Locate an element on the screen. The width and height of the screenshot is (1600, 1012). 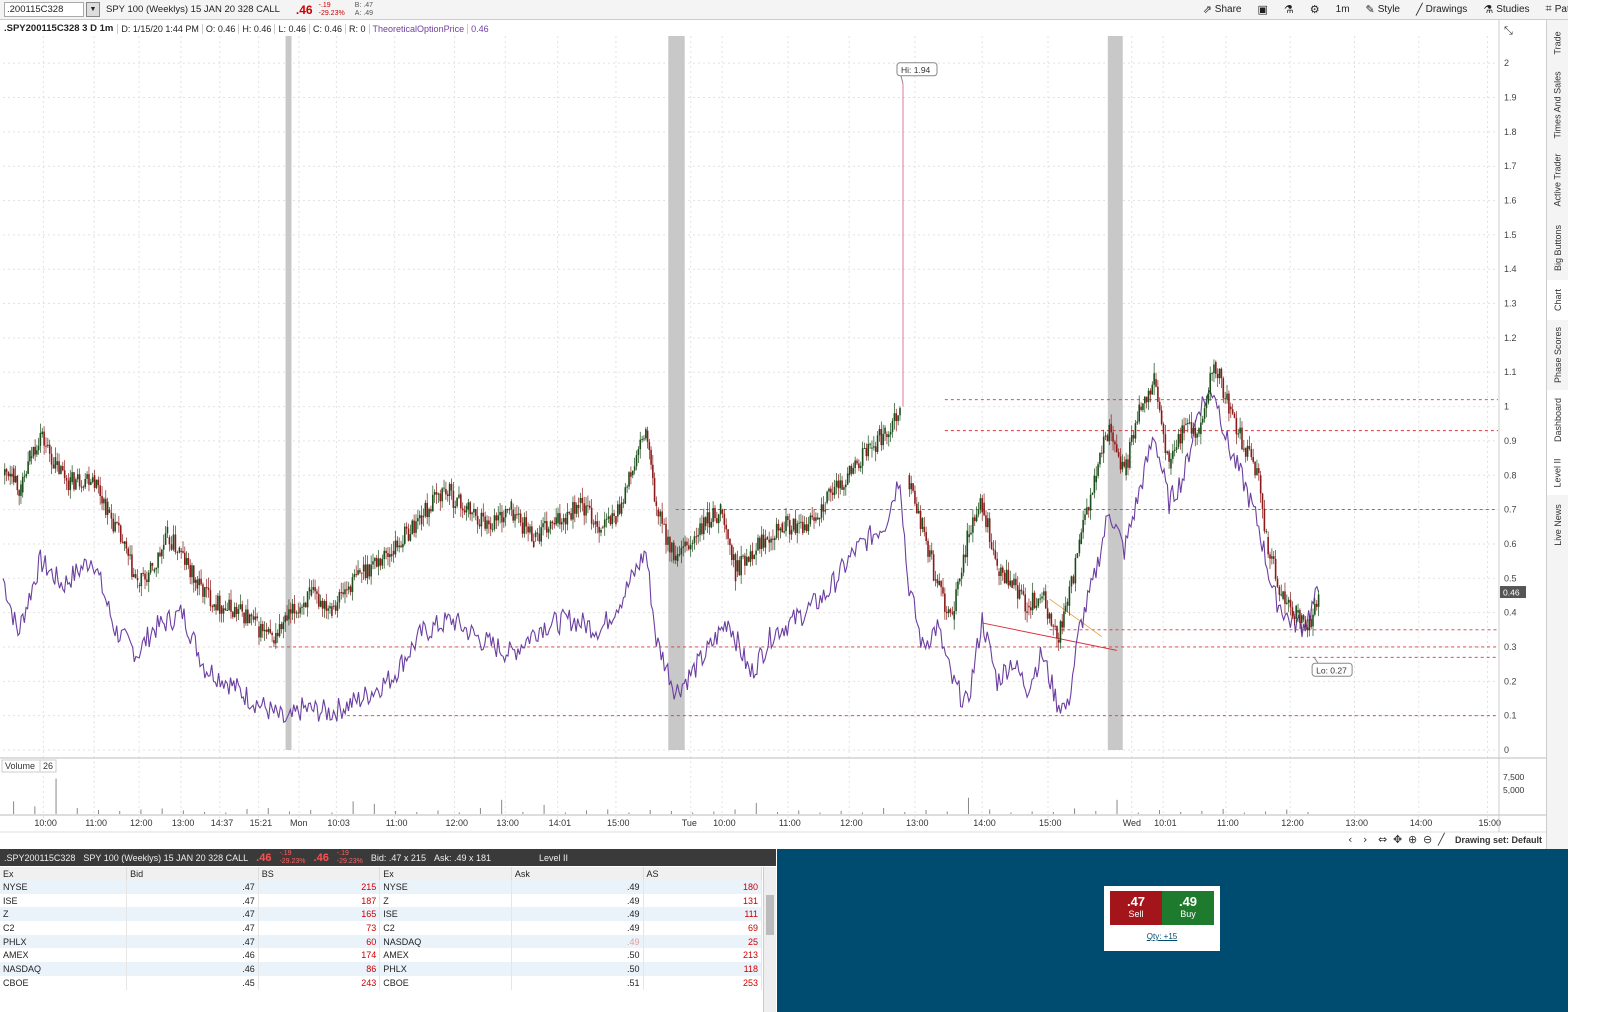
level2-row: NYSE .47 215 NYSE .49 180 is located at coordinates (381, 887).